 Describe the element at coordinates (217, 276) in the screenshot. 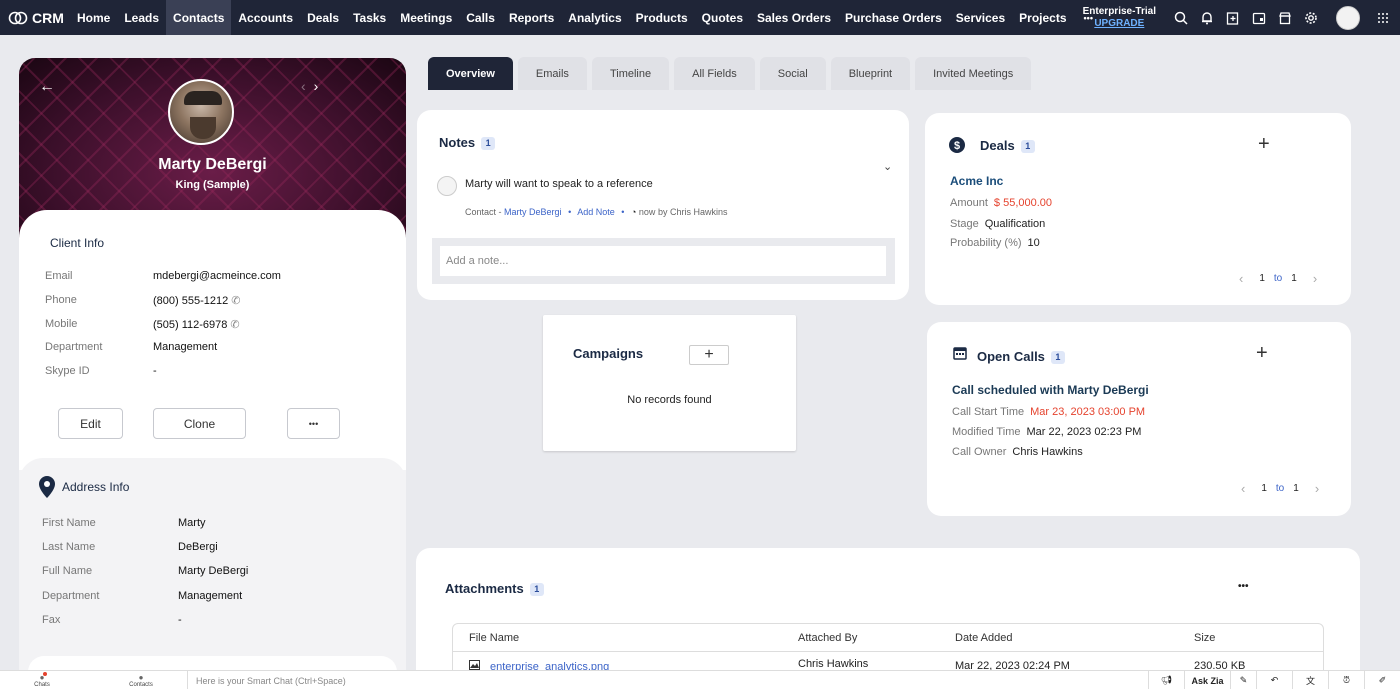

I see `email-value: mdebergi@acmeince.com` at that location.